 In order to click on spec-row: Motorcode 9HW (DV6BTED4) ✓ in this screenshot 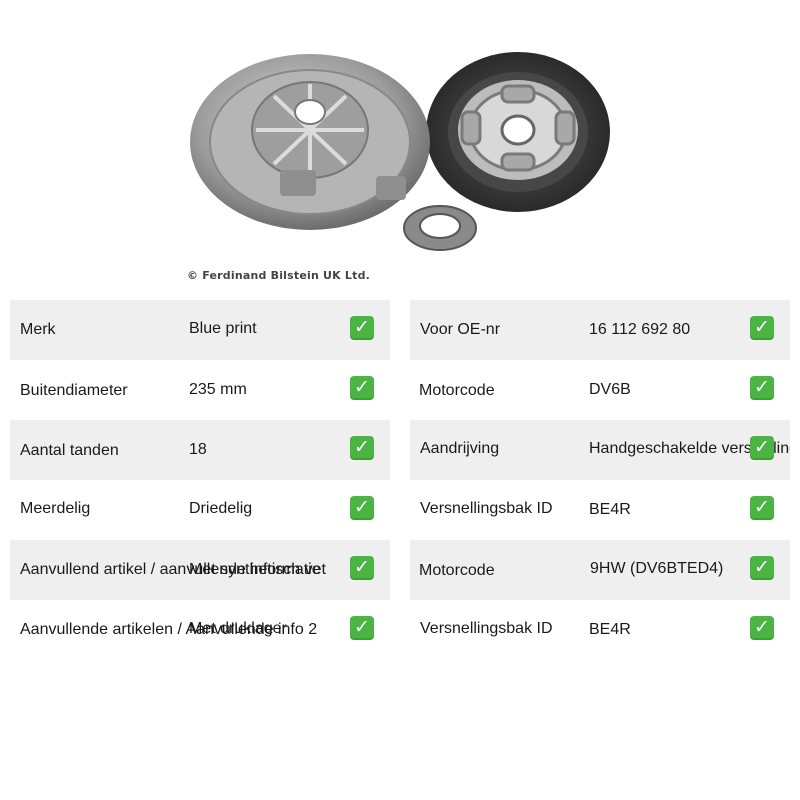, I will do `click(600, 570)`.